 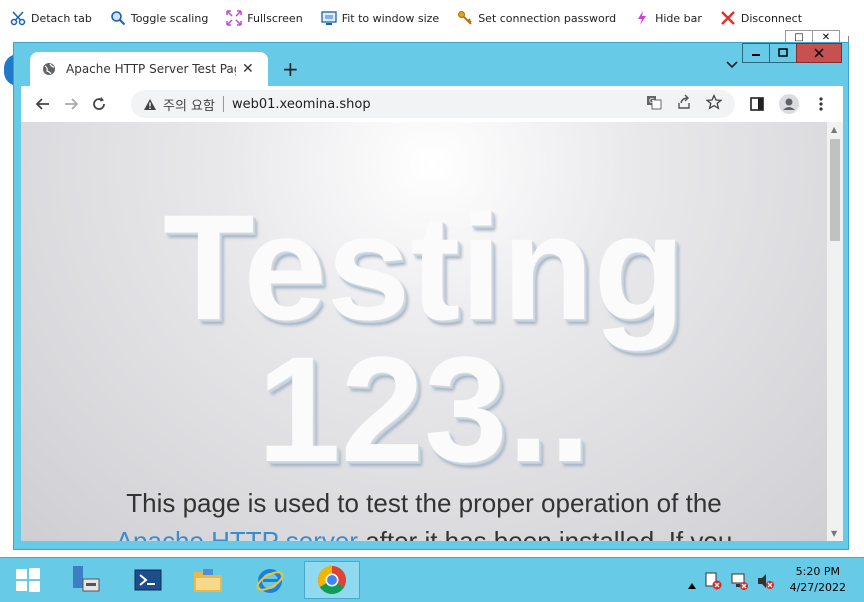 What do you see at coordinates (856, 62) in the screenshot?
I see `background-window-edge` at bounding box center [856, 62].